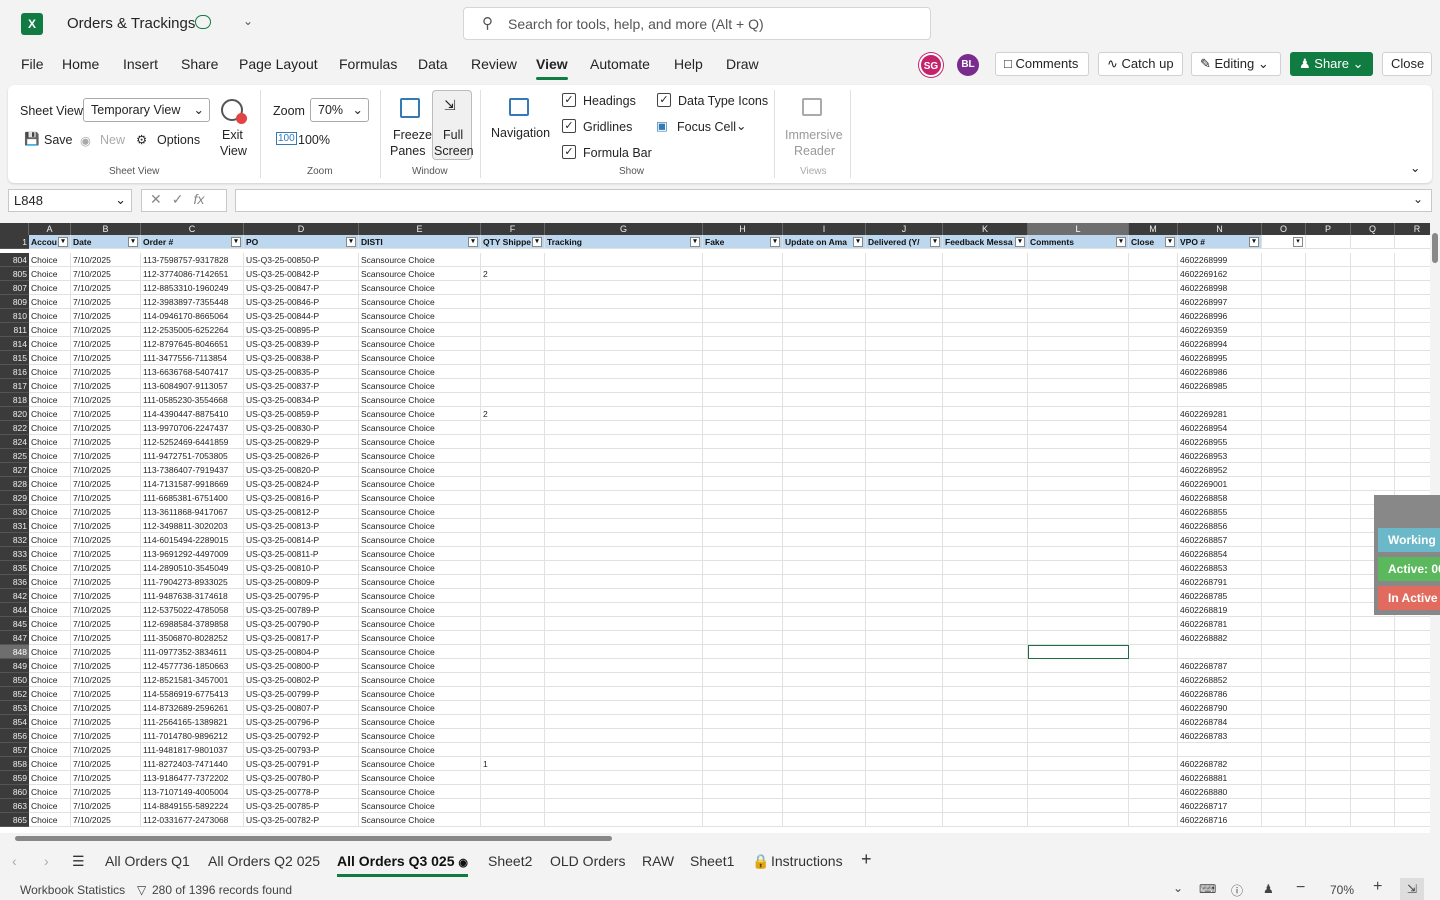 The image size is (1440, 900). Describe the element at coordinates (1300, 888) in the screenshot. I see `zoom-out-icon: −` at that location.